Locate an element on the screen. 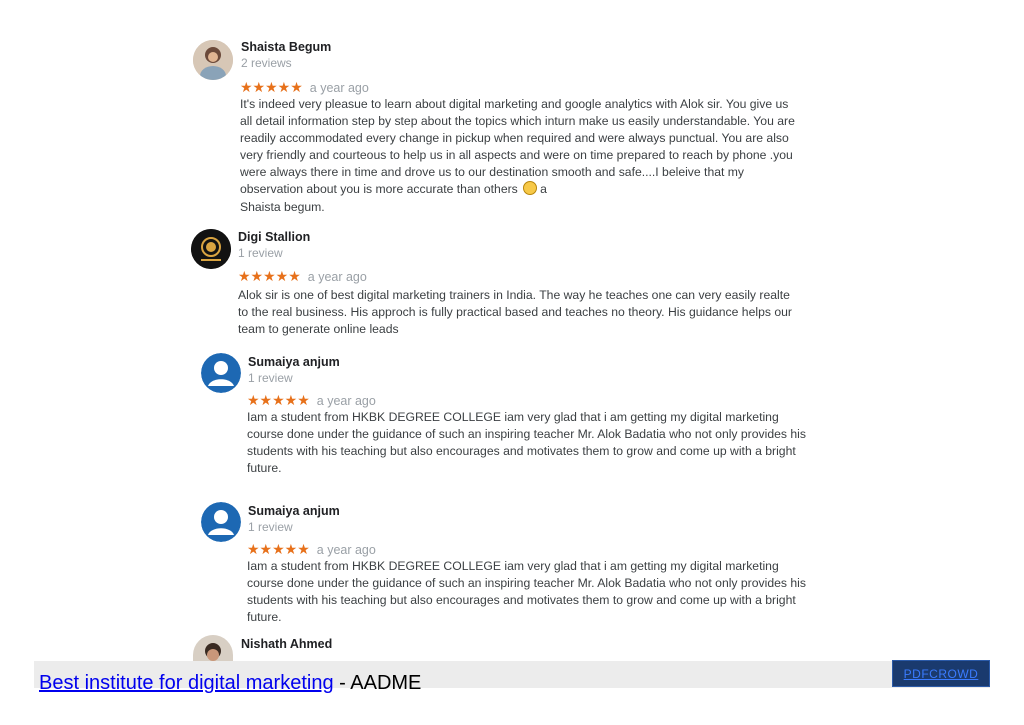 This screenshot has width=1024, height=725. pdfcrowd-badge: PDFCROWD is located at coordinates (941, 673).